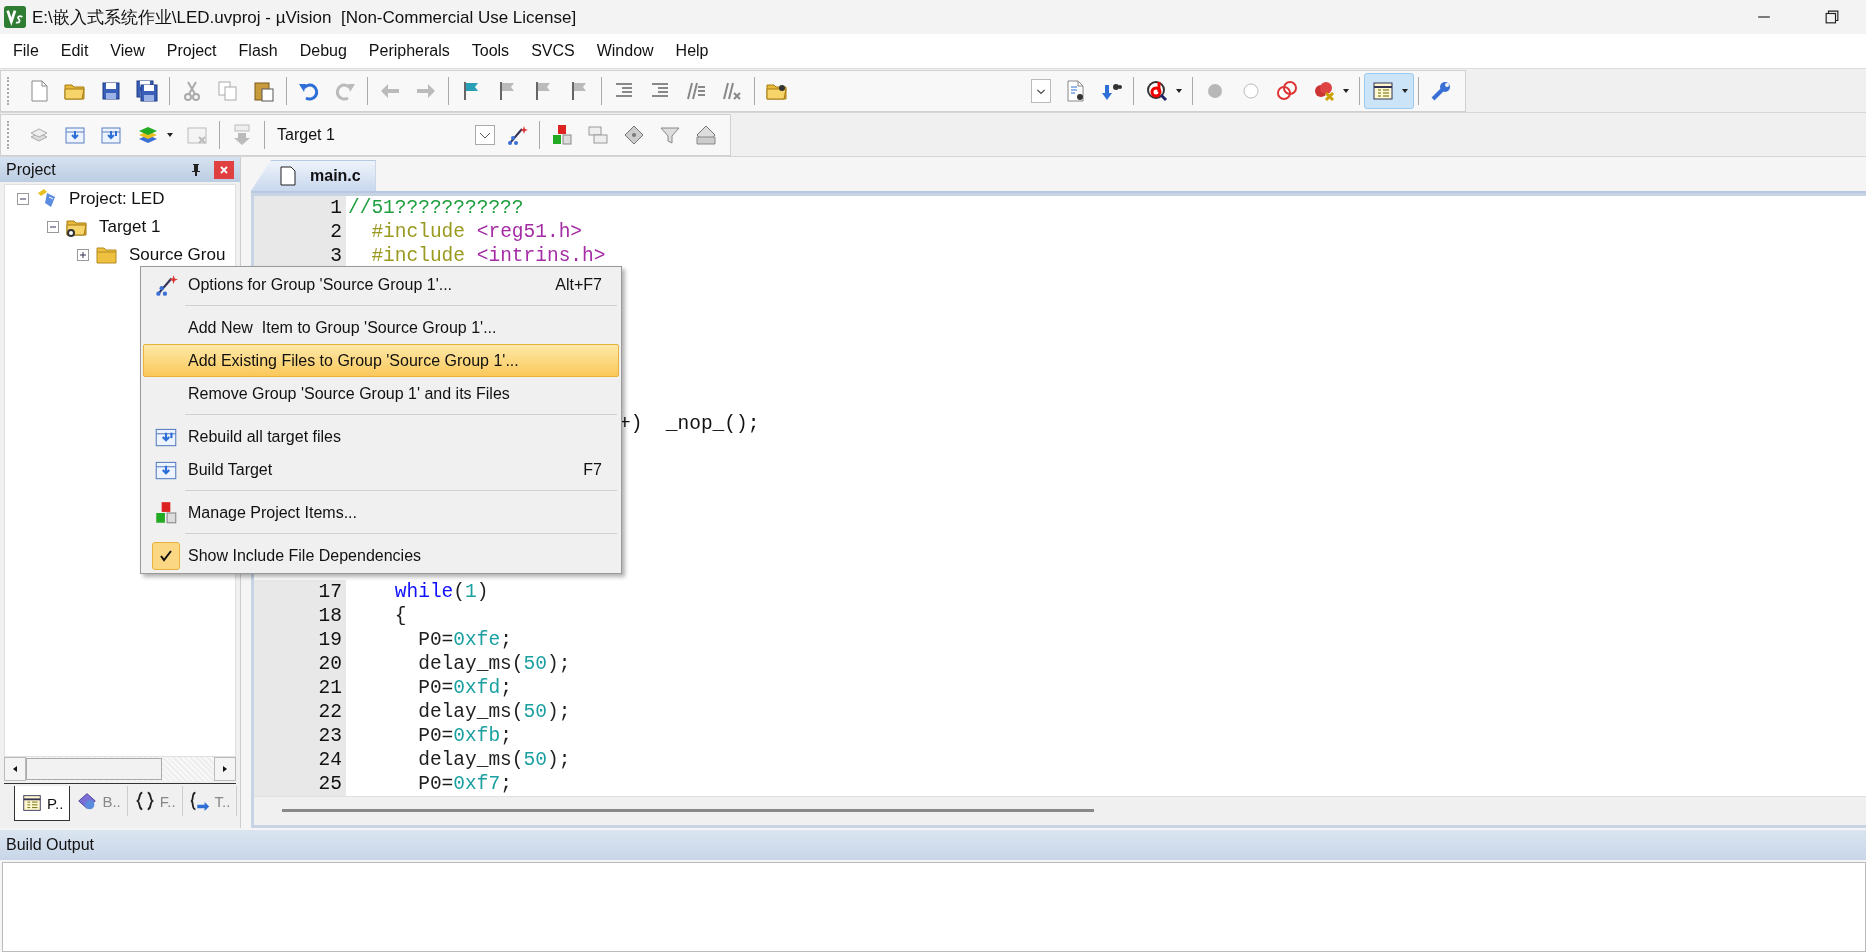  What do you see at coordinates (330, 592) in the screenshot?
I see `line-number: 17` at bounding box center [330, 592].